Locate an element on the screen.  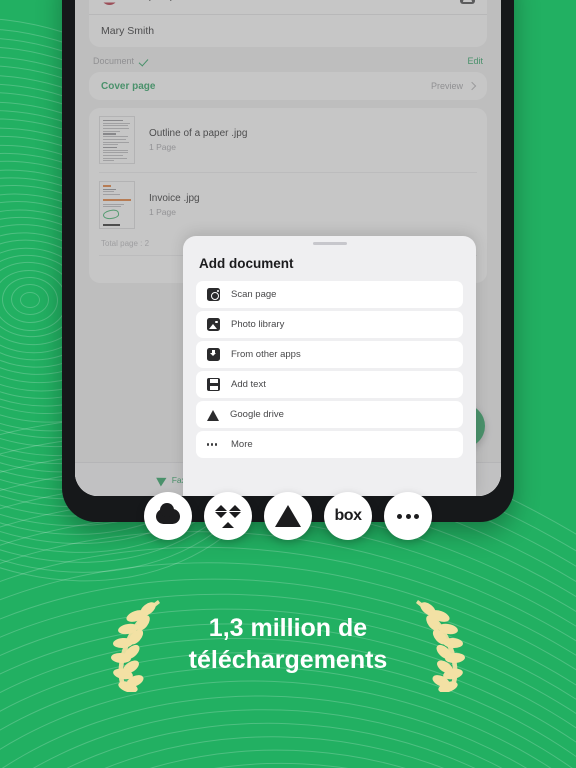
cloud-badge-box: box is located at coordinates (348, 516).